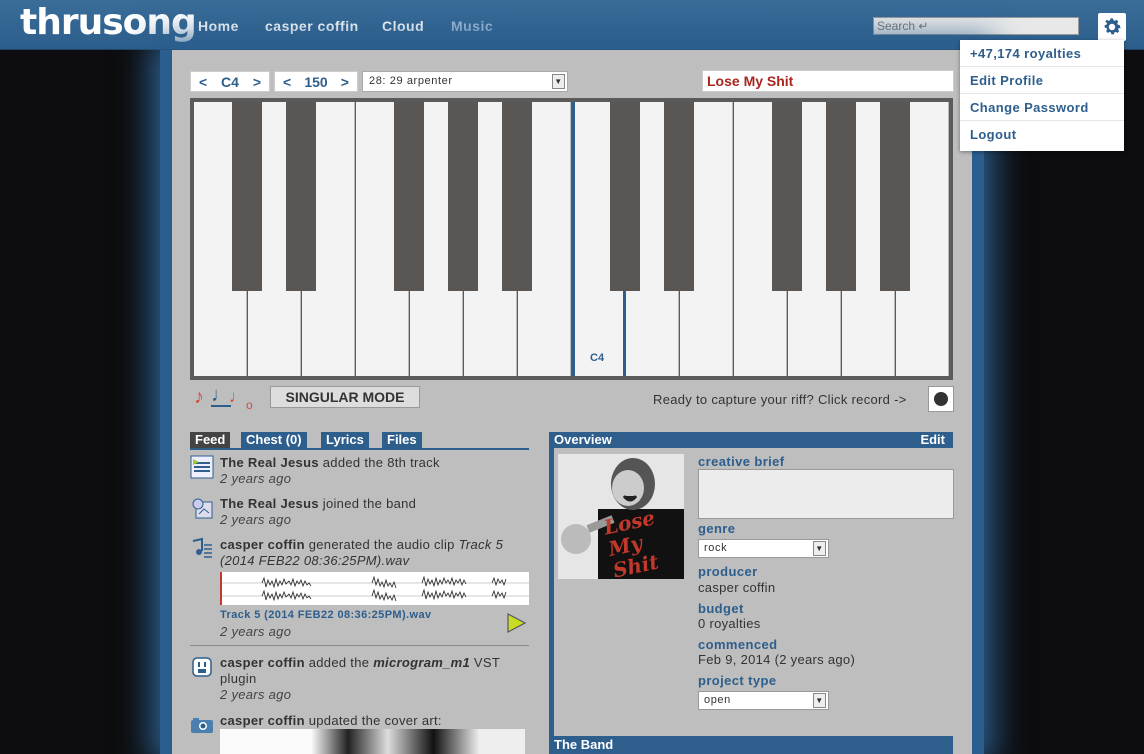 The width and height of the screenshot is (1144, 754). Describe the element at coordinates (287, 82) in the screenshot. I see `tempo-decrease-button: <` at that location.